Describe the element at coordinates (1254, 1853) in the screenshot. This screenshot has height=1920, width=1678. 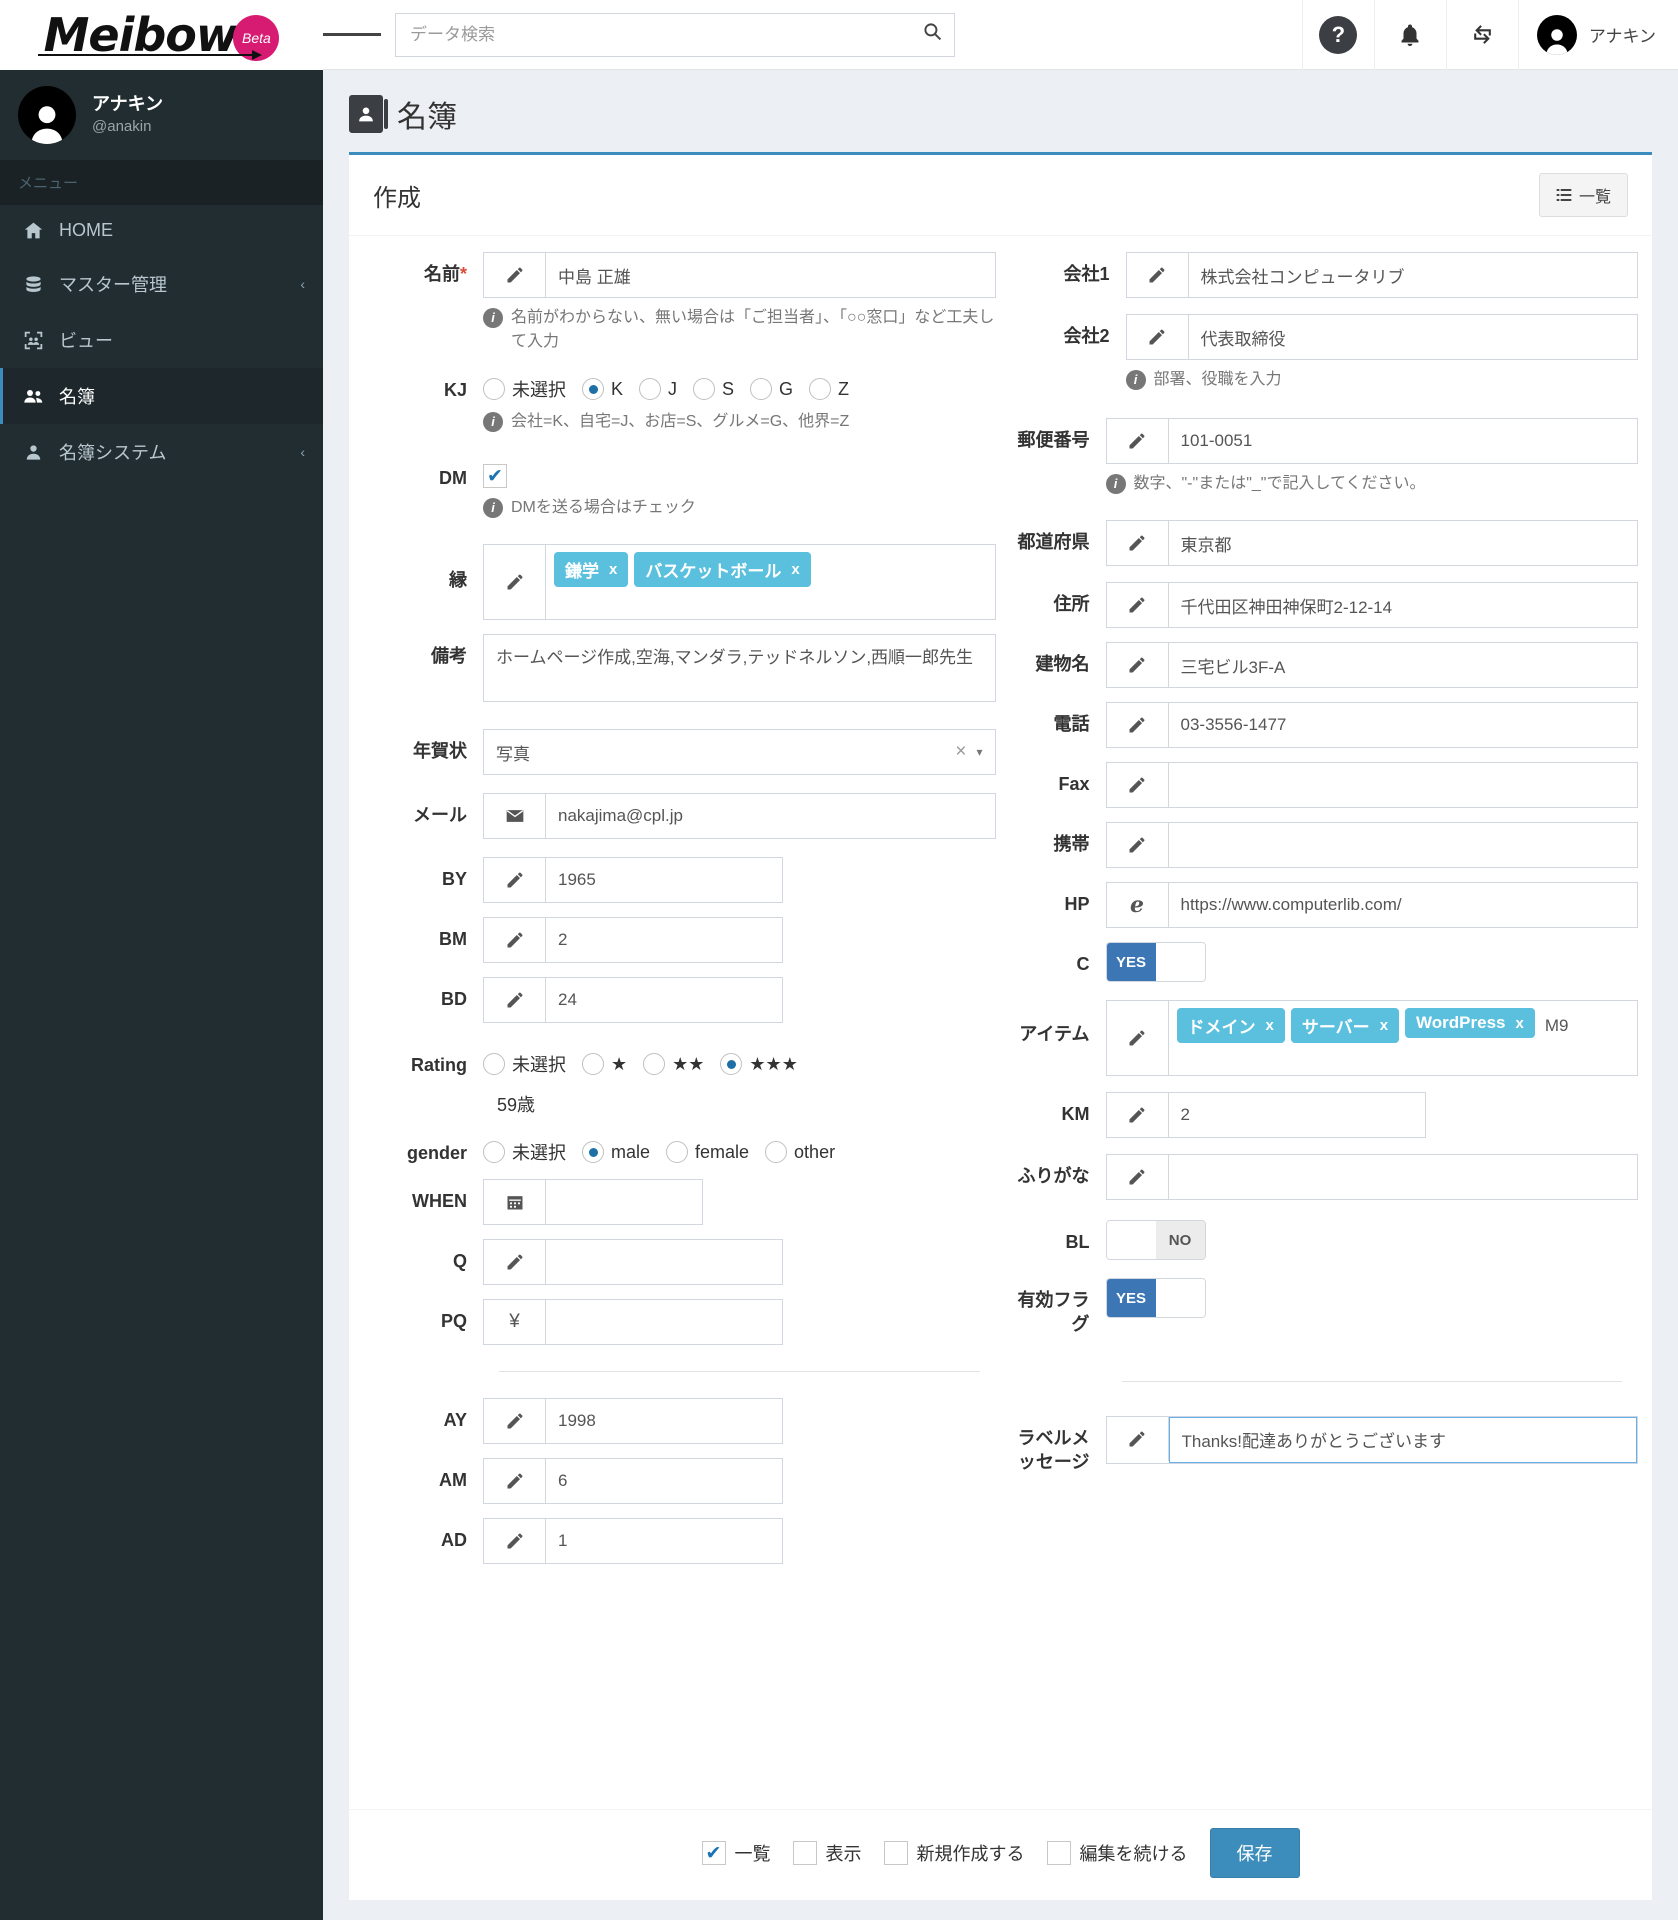
I see `save-button: 保存` at that location.